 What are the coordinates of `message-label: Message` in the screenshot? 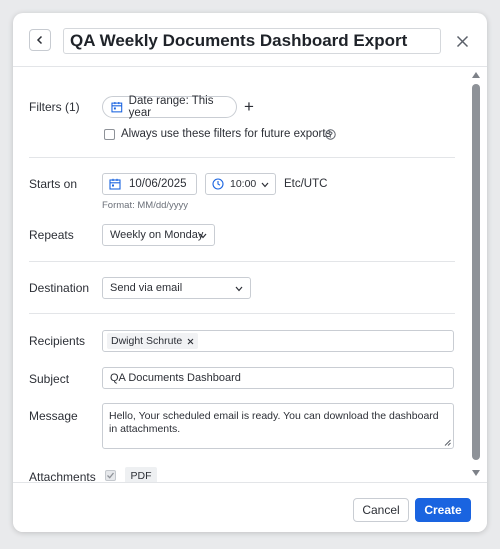 It's located at (53, 416).